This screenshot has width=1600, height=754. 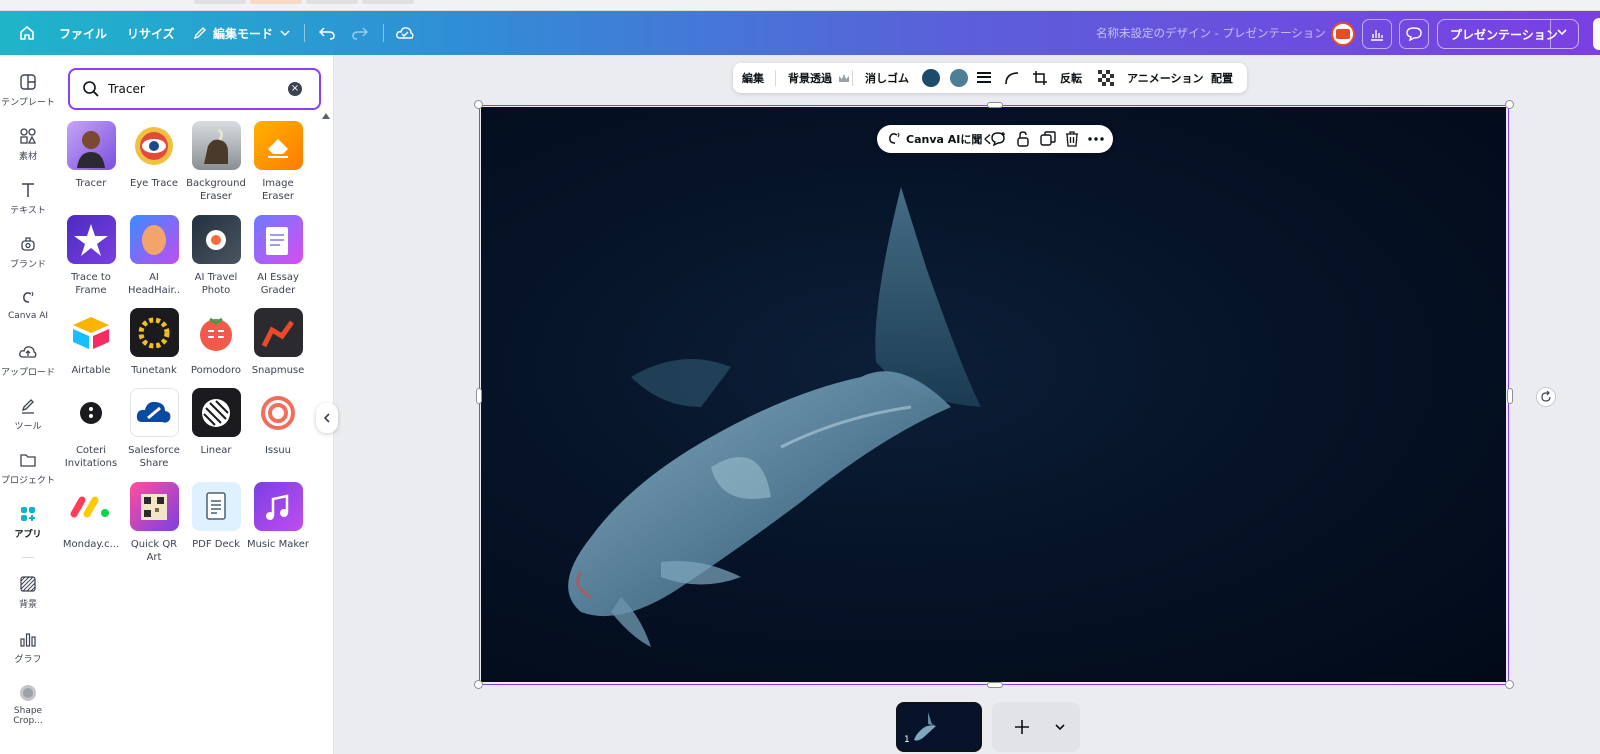 I want to click on delete-button, so click(x=1072, y=139).